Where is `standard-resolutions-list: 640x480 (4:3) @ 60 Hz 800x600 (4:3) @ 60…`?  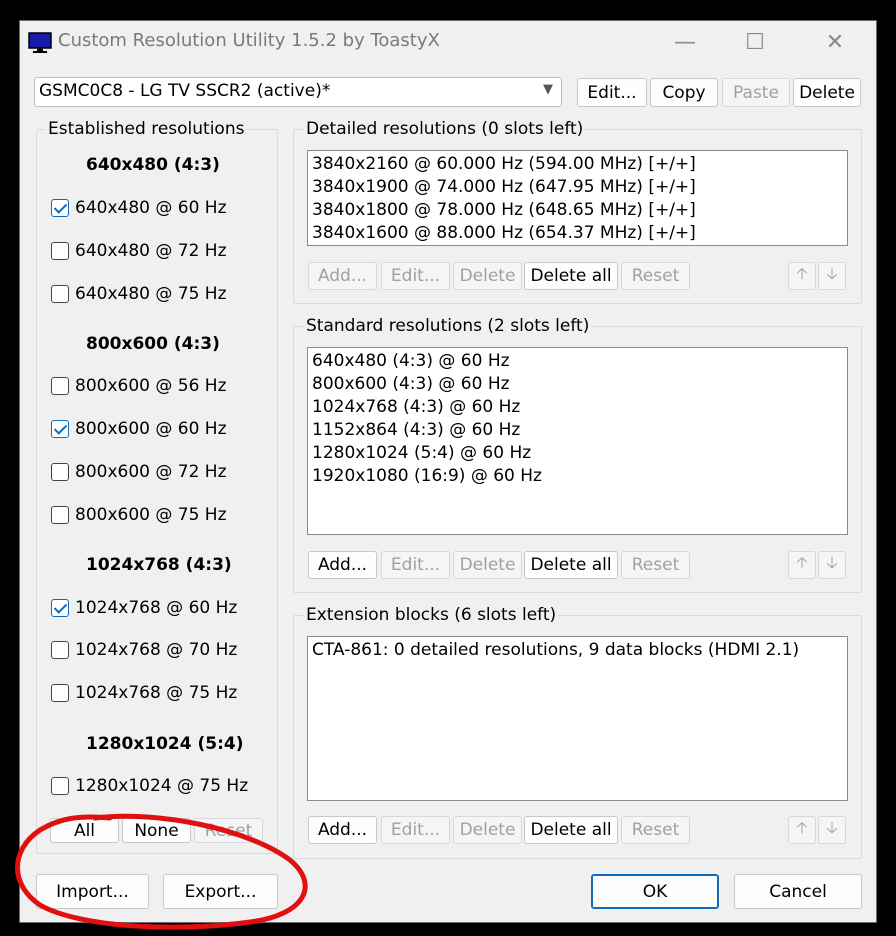 standard-resolutions-list: 640x480 (4:3) @ 60 Hz 800x600 (4:3) @ 60… is located at coordinates (577, 441).